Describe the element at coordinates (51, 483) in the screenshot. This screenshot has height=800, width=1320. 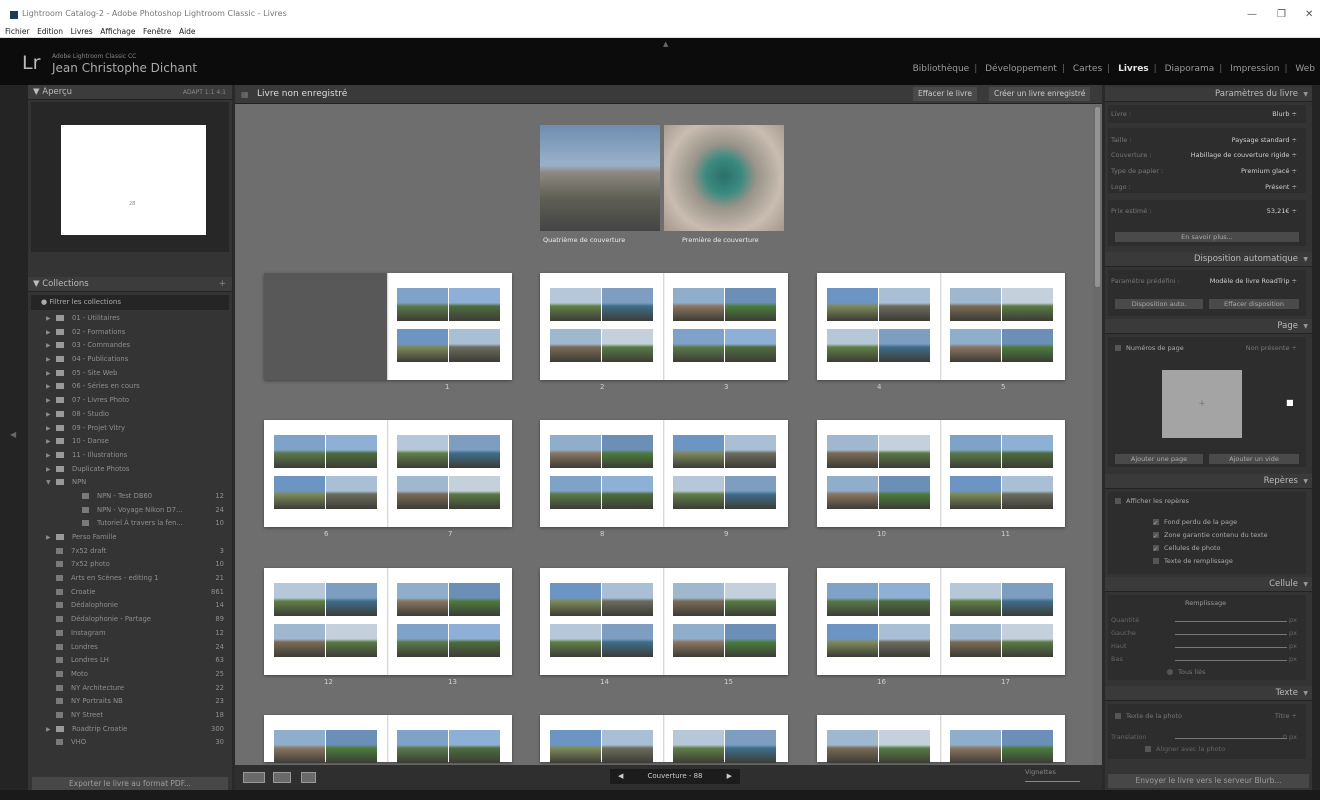
I see `disclosure-triangle-icon: ▼` at that location.